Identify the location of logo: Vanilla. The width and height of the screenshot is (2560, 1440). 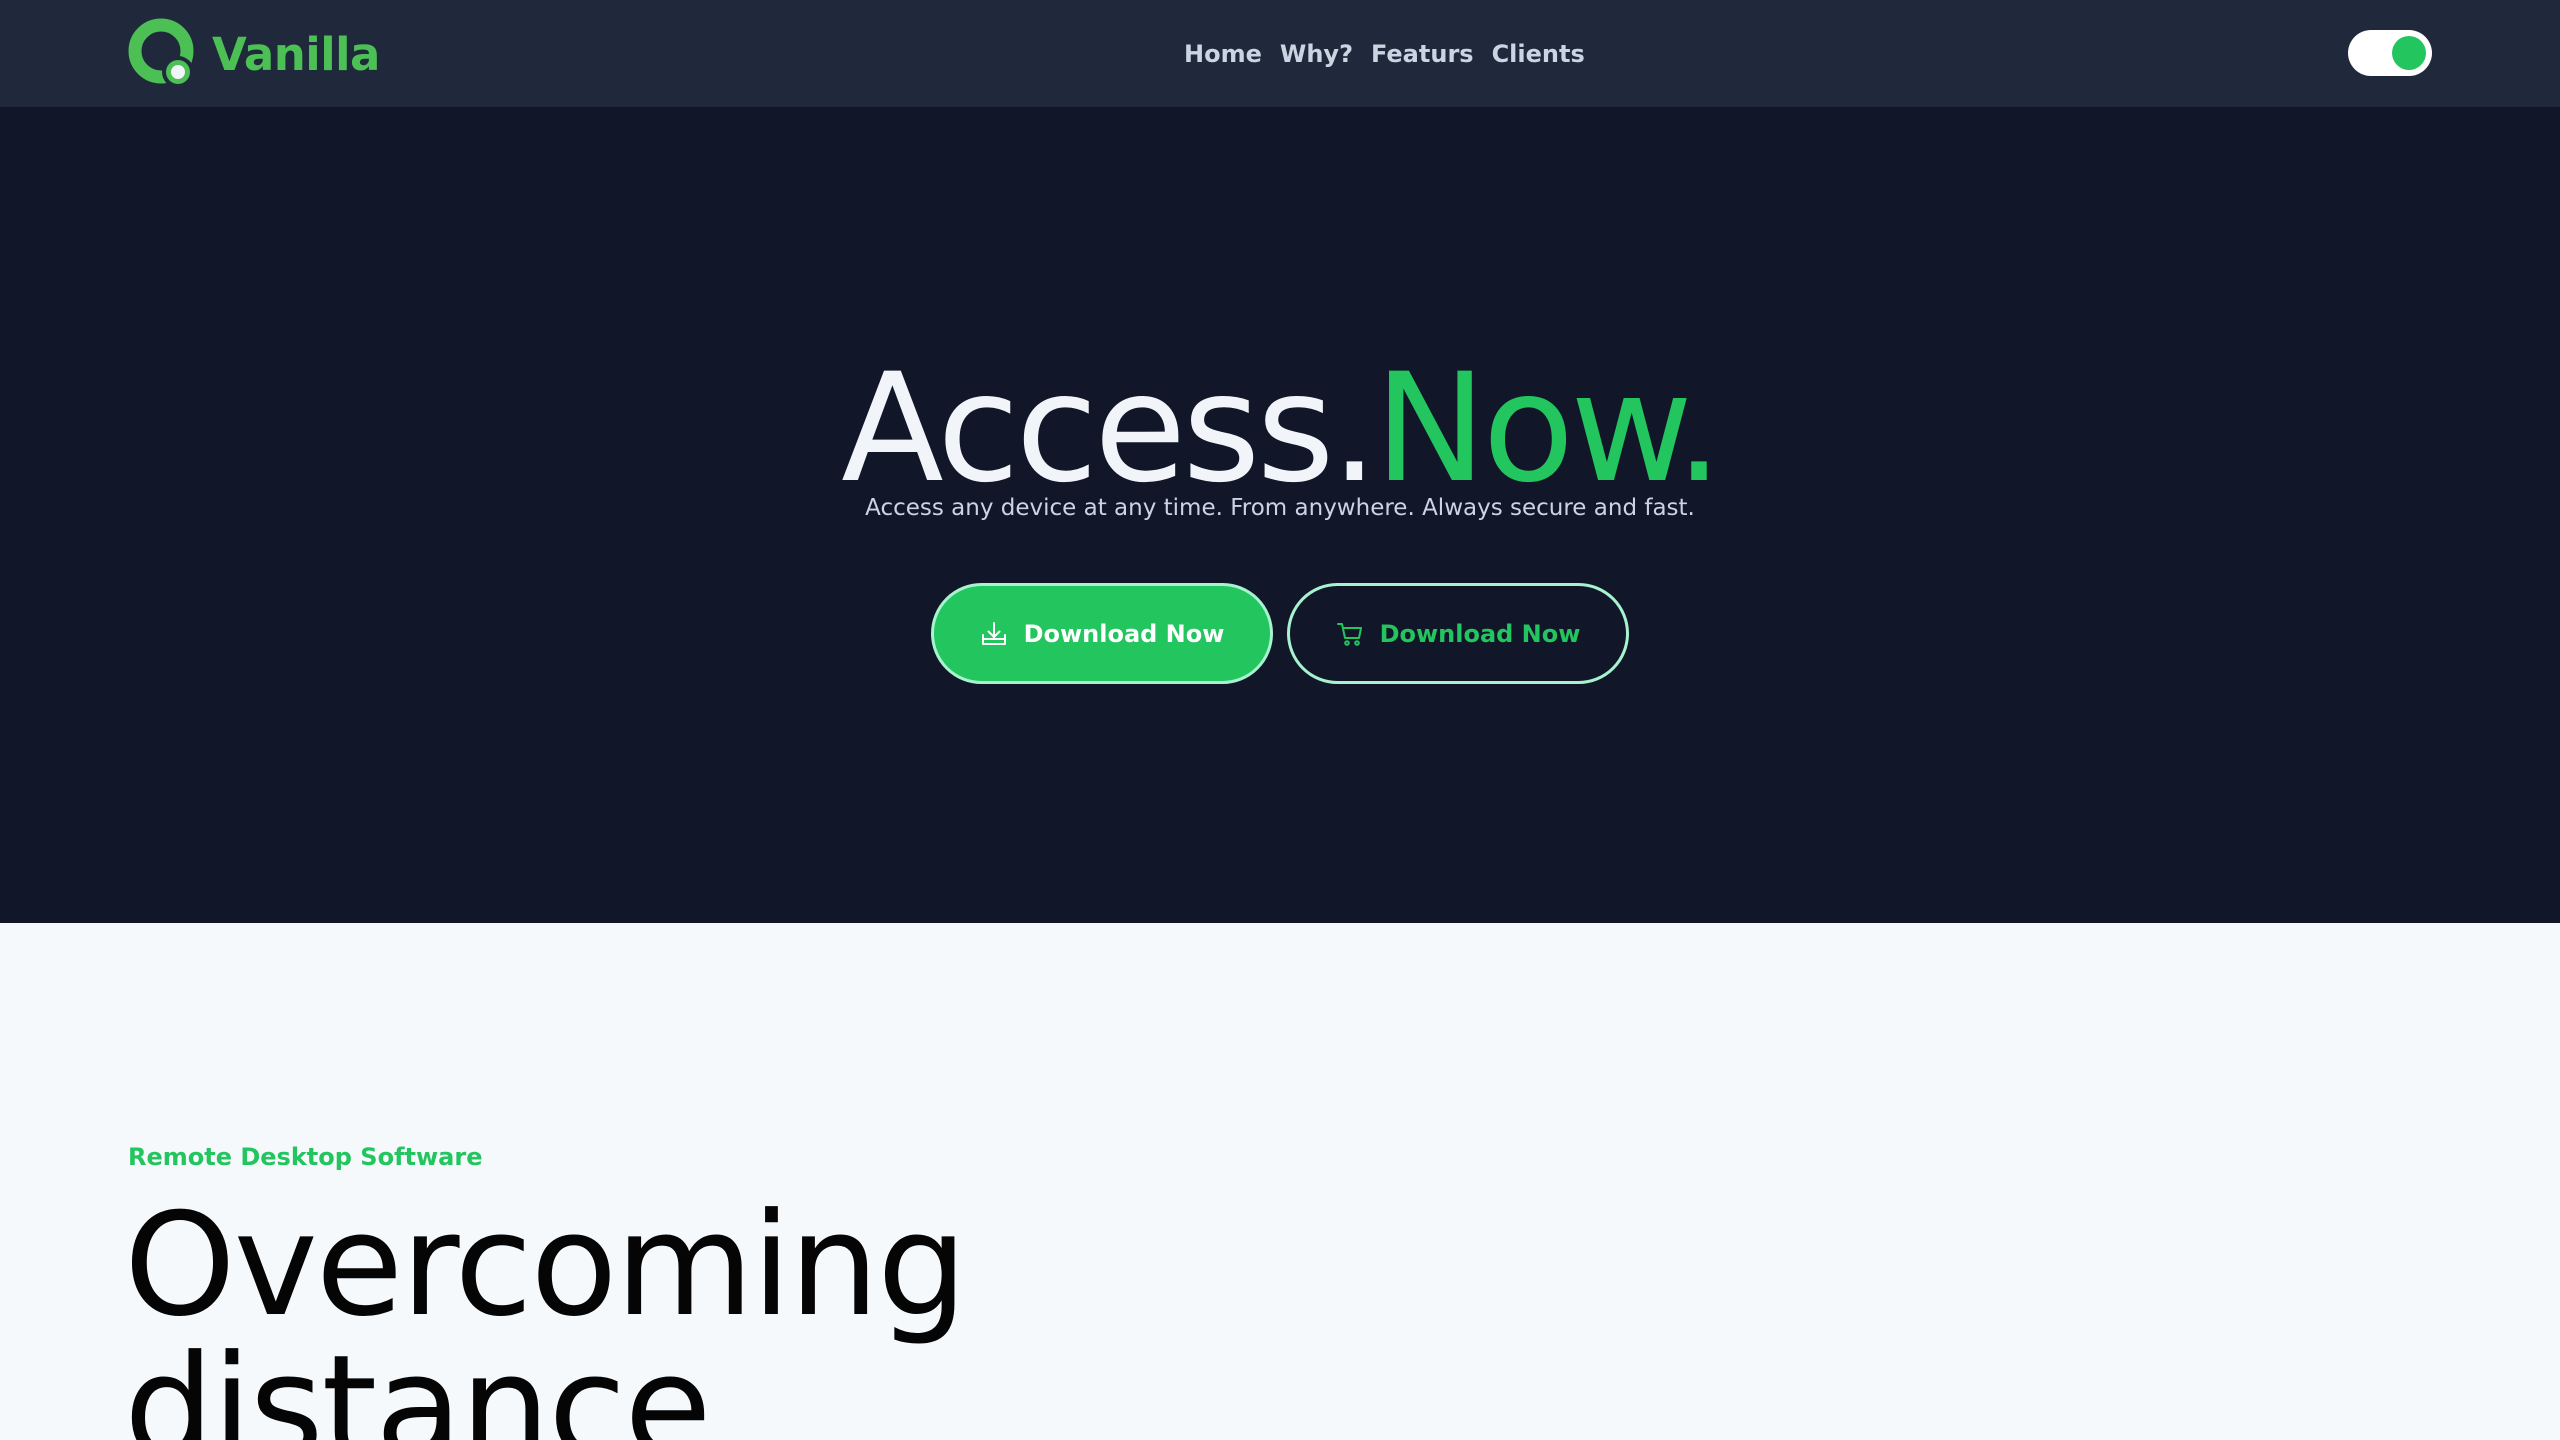
(254, 54).